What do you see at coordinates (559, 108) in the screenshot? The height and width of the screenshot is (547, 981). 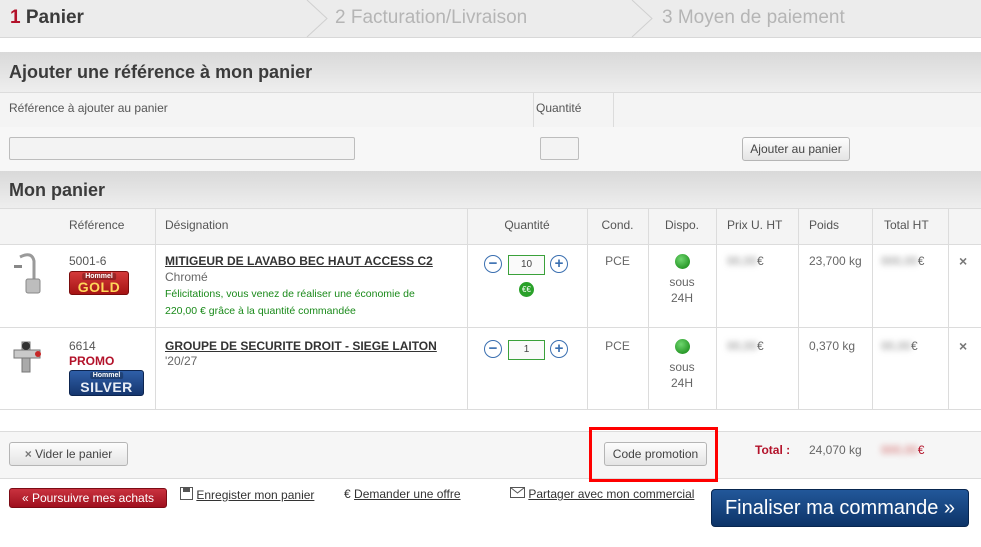 I see `qty-column-header: Quantité` at bounding box center [559, 108].